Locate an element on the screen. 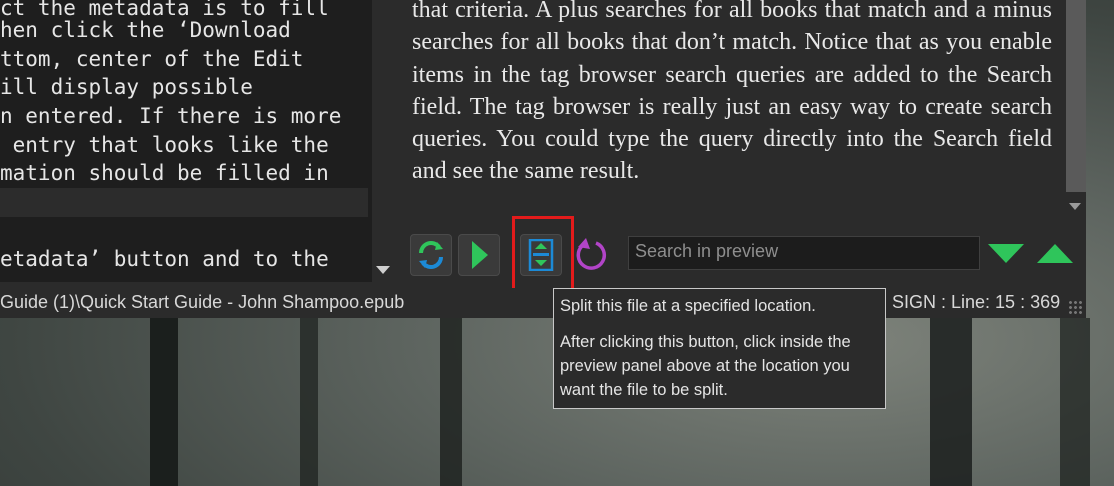 This screenshot has width=1114, height=486. status-line-position: SIGN : Line: 15 : 369 is located at coordinates (976, 302).